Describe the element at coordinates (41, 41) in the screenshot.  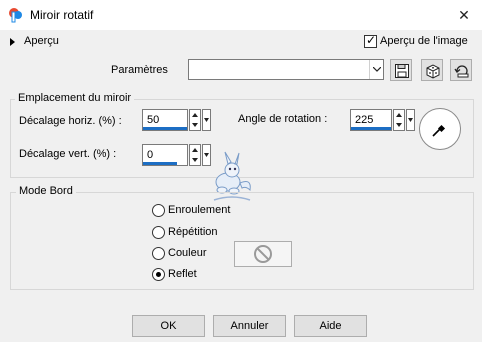
I see `preview-expander-label: Aperçu` at that location.